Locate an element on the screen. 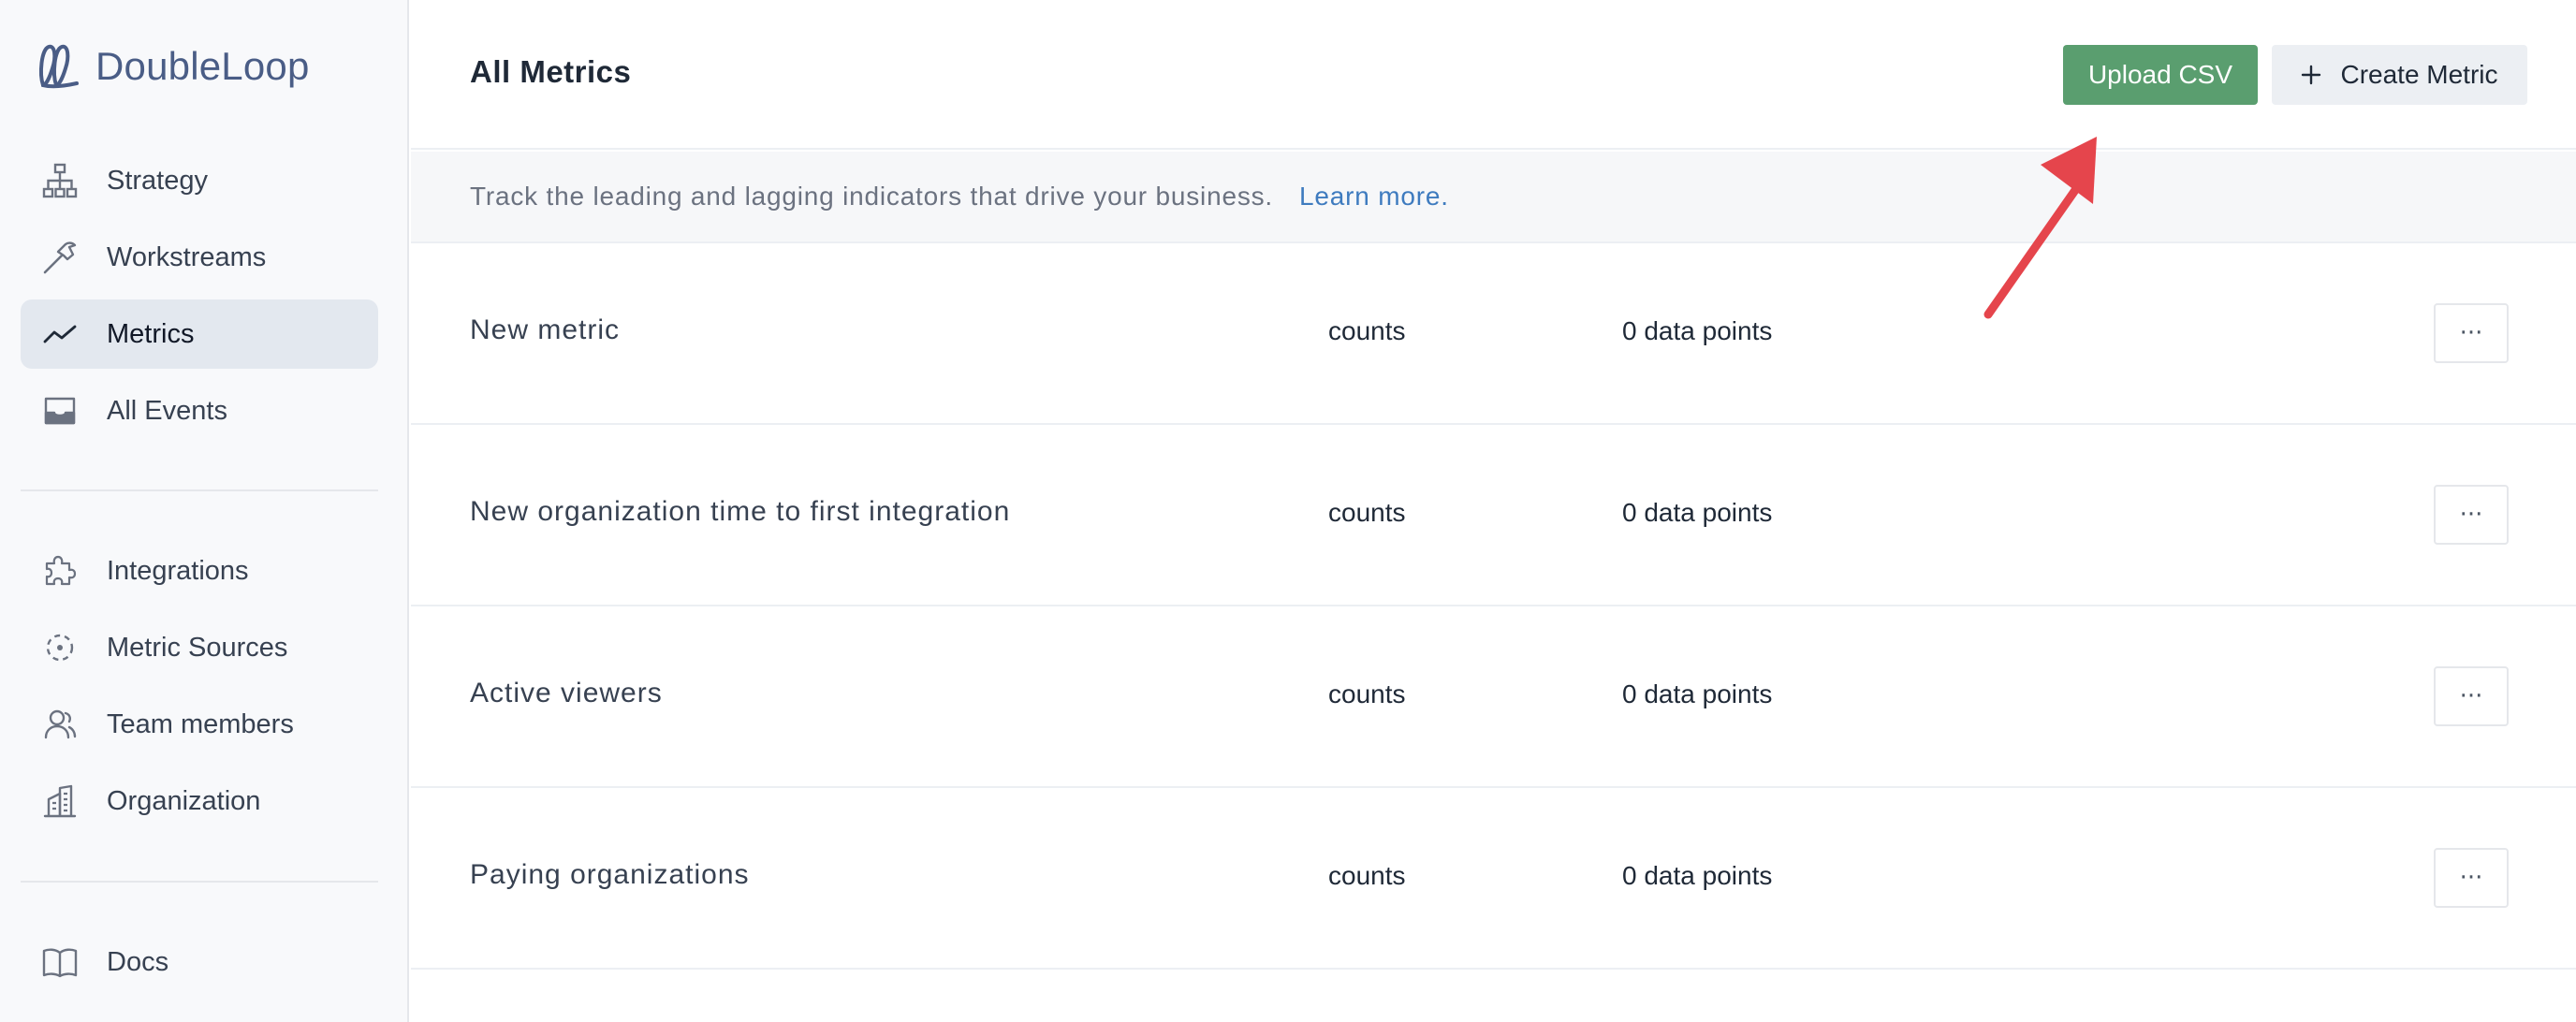  plus-icon is located at coordinates (2311, 75).